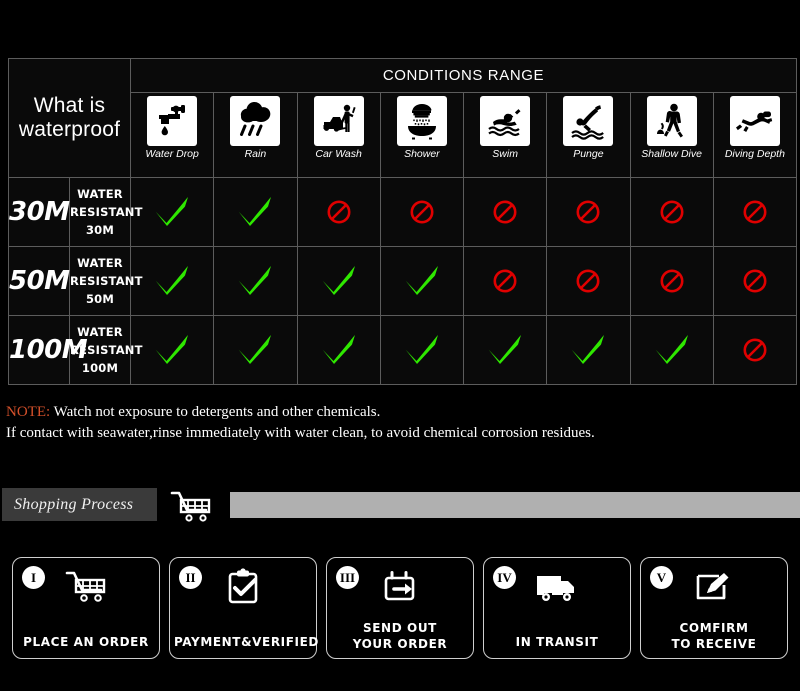 The image size is (800, 691). What do you see at coordinates (714, 628) in the screenshot?
I see `step-label-line-1: COMFIRM` at bounding box center [714, 628].